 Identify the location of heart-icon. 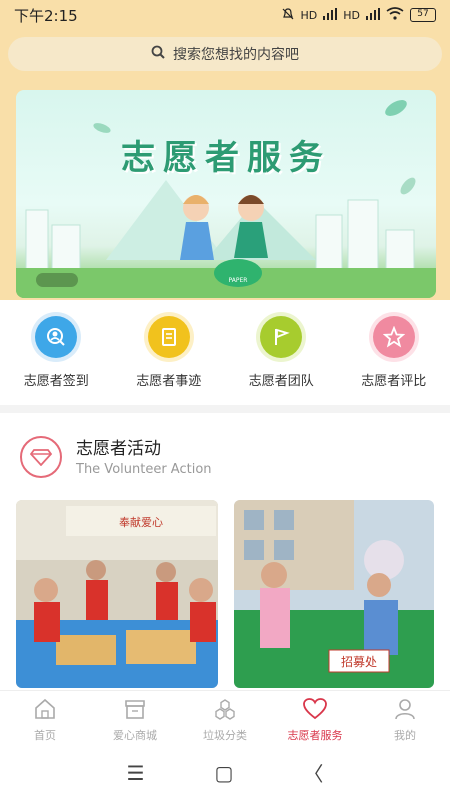
(315, 711).